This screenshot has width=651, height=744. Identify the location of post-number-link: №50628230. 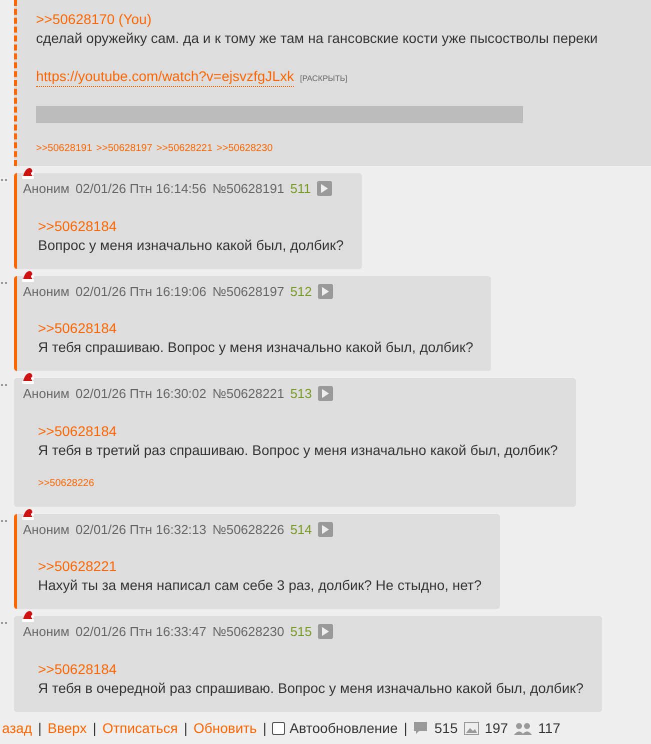
(248, 632).